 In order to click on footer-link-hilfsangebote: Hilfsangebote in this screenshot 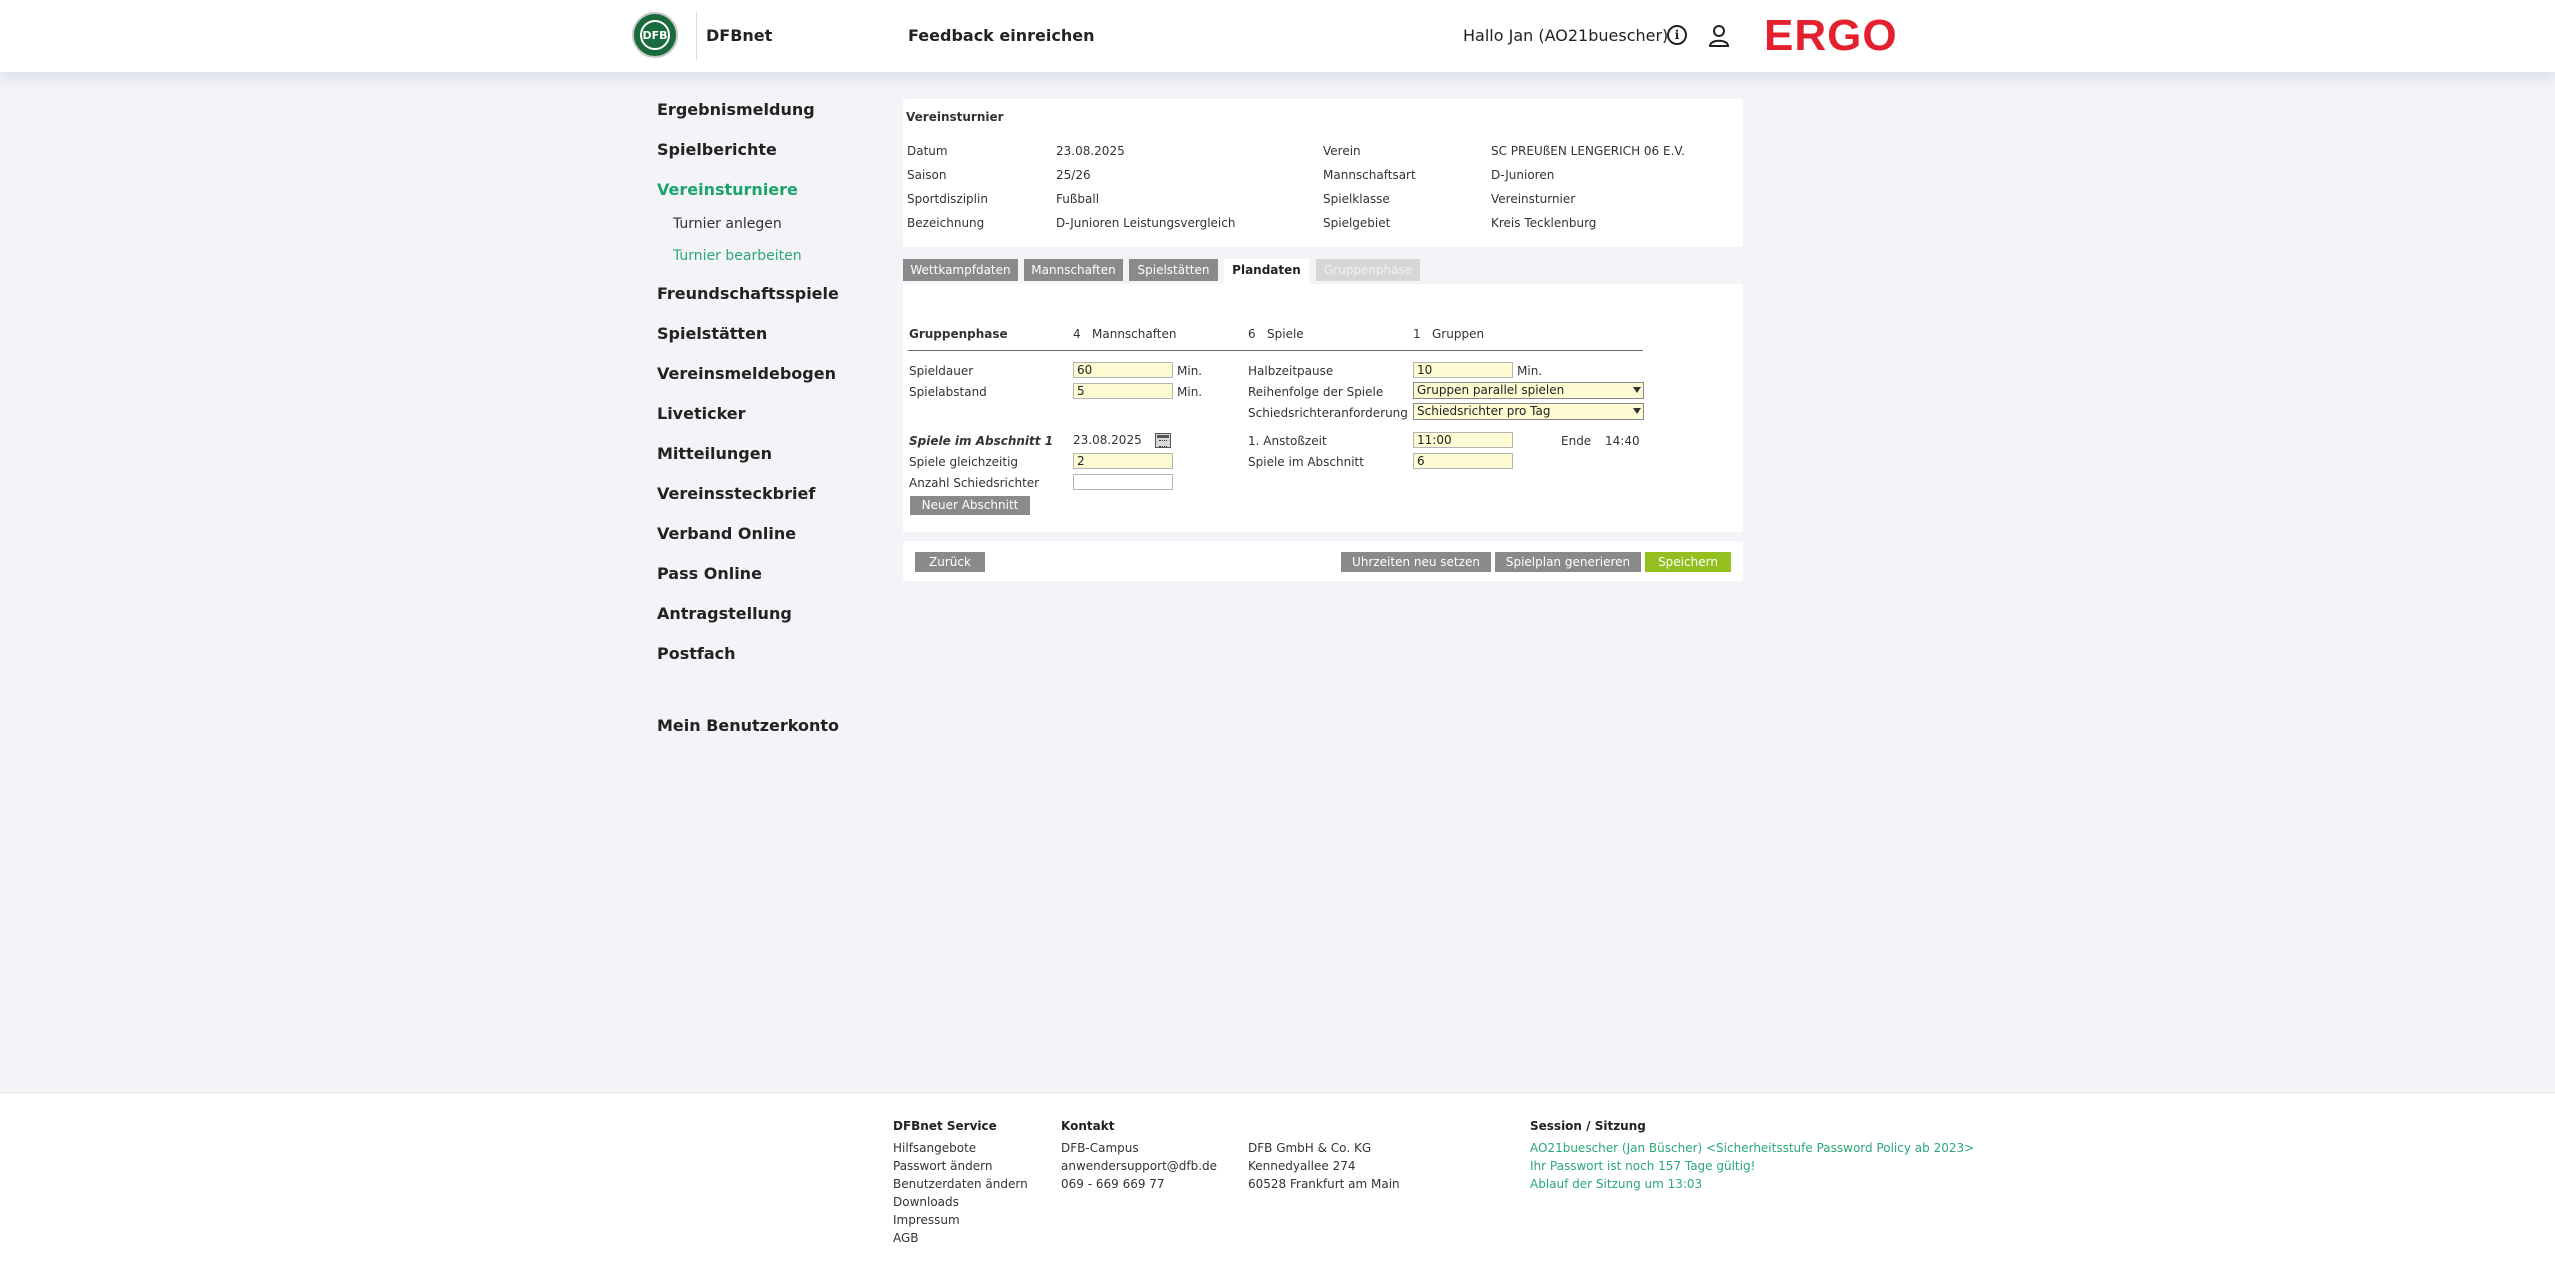, I will do `click(934, 1148)`.